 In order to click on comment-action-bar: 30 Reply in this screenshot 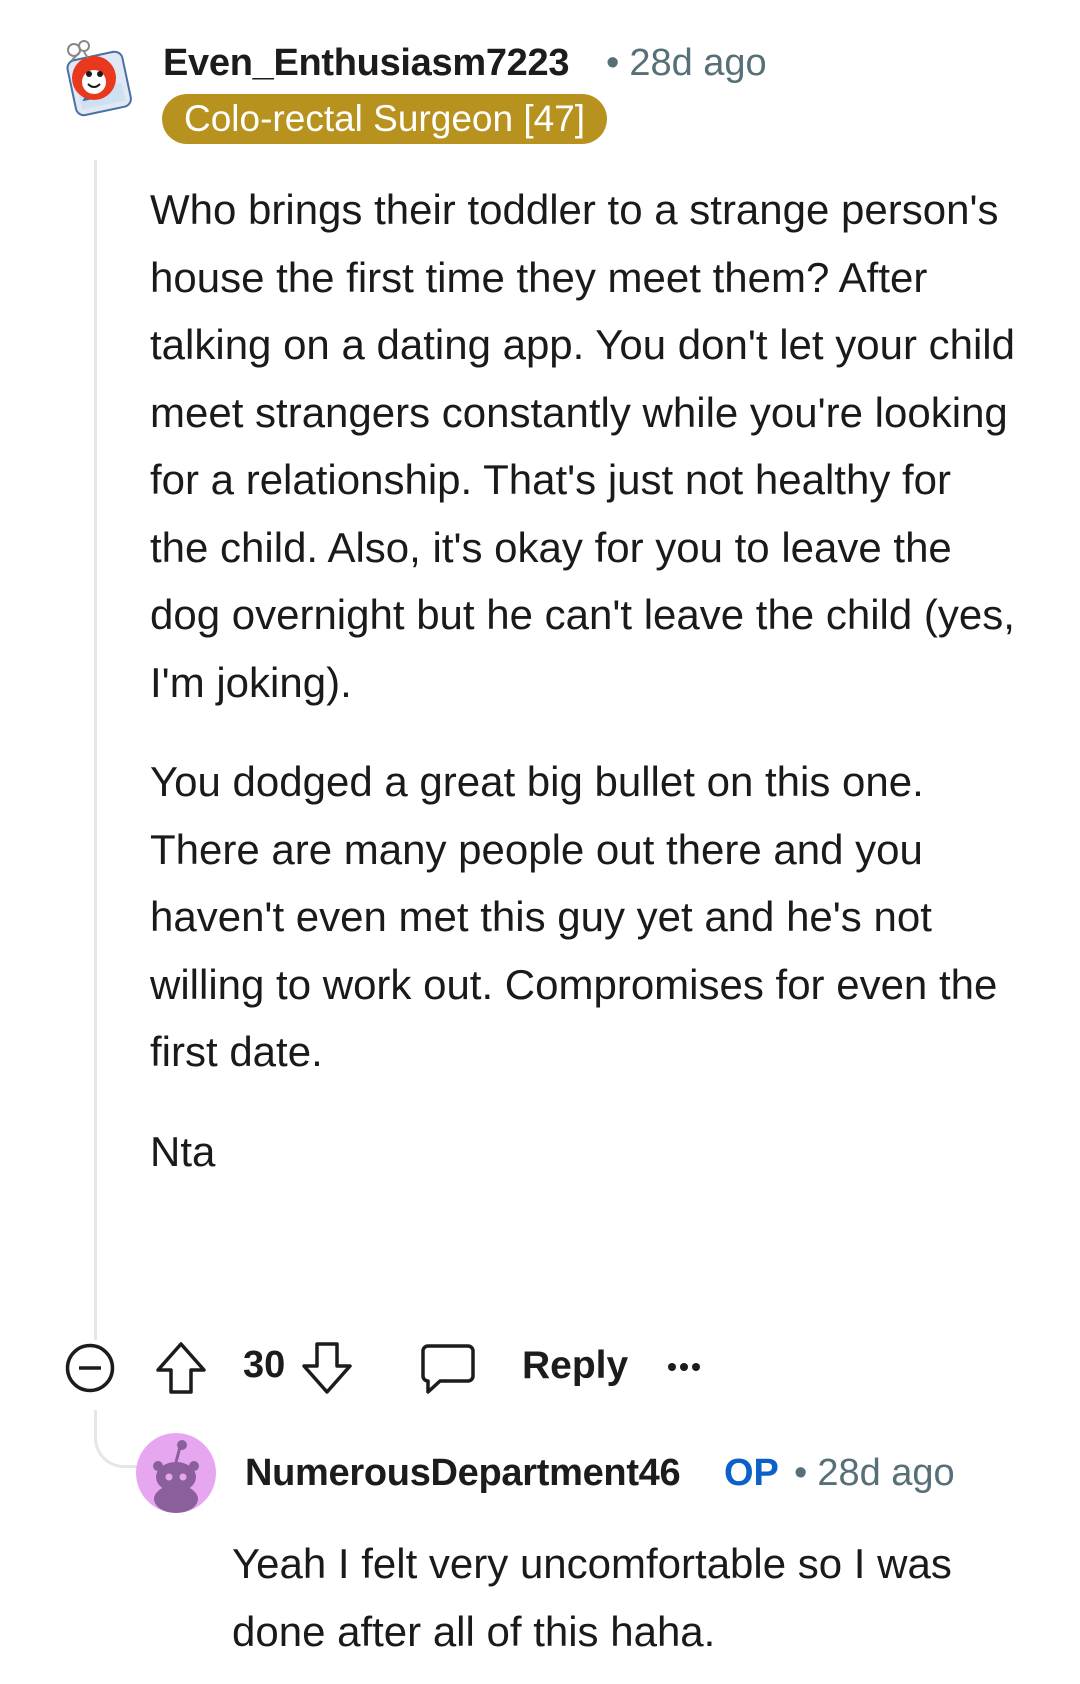, I will do `click(540, 1370)`.